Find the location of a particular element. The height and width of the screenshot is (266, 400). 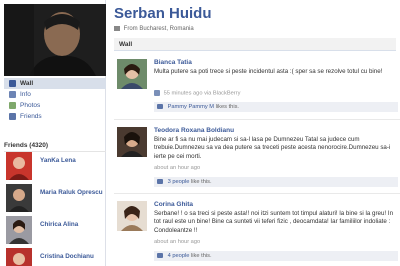

profile-location-text: From Bucharest, Romania is located at coordinates (158, 29).